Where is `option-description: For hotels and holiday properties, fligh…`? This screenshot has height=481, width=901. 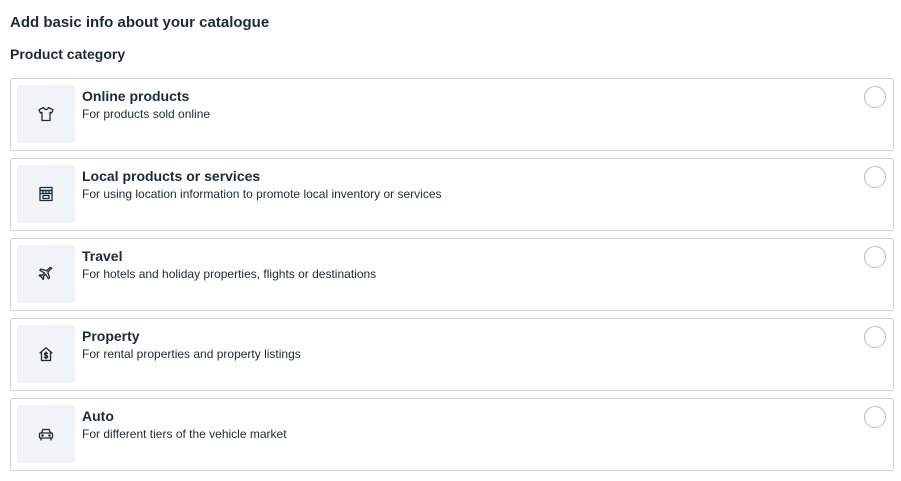
option-description: For hotels and holiday properties, fligh… is located at coordinates (229, 274).